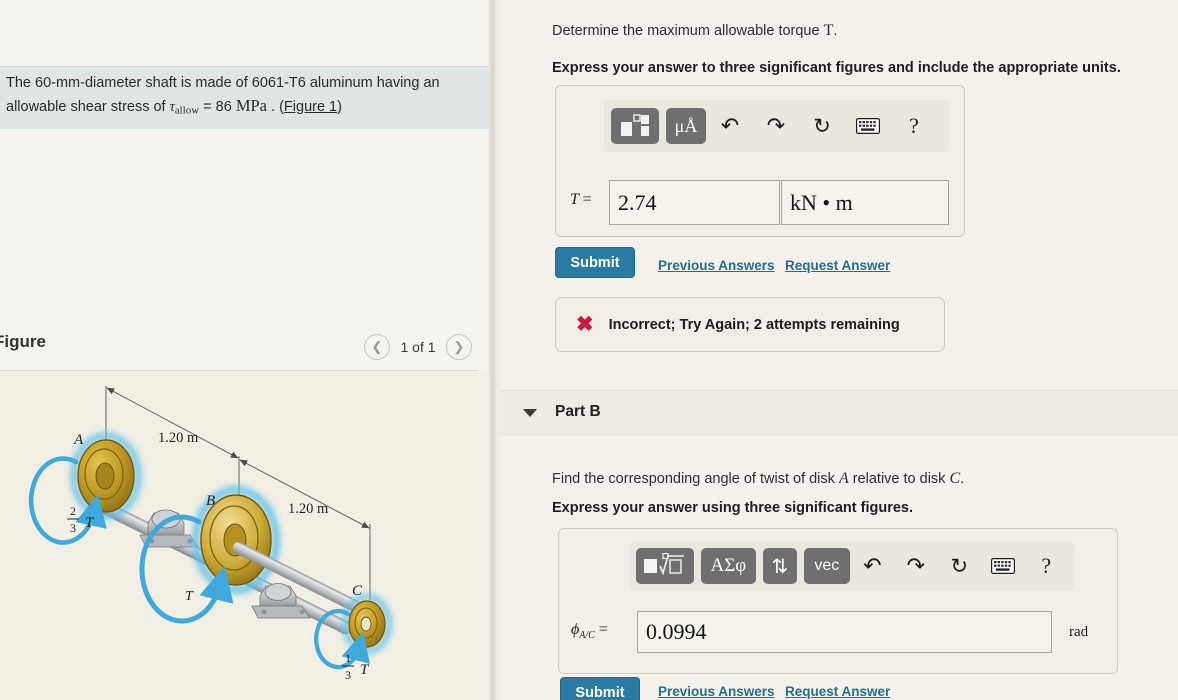  What do you see at coordinates (728, 566) in the screenshot?
I see `greek-button: ΑΣφ` at bounding box center [728, 566].